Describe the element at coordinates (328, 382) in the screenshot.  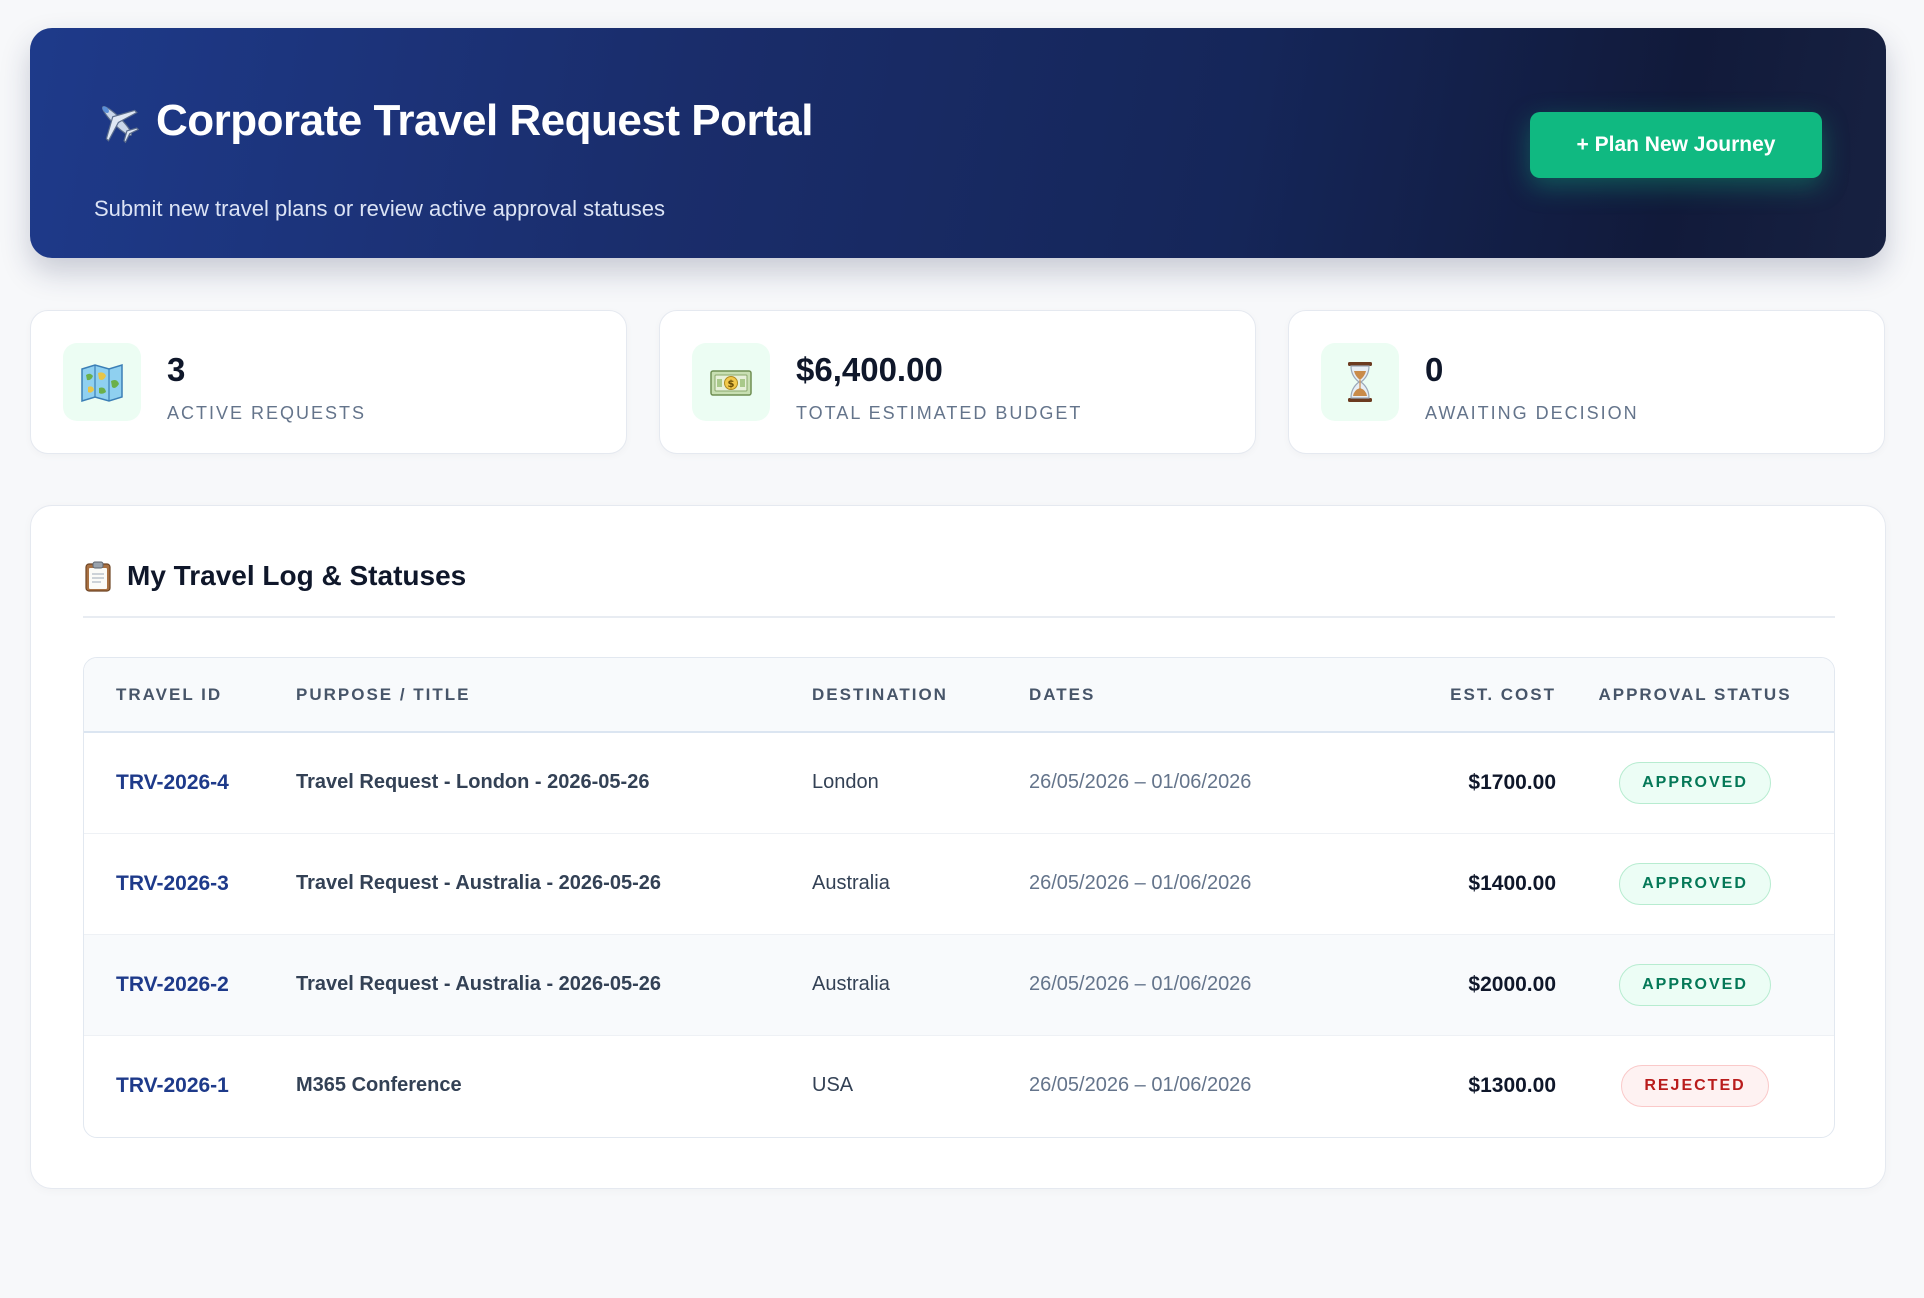
I see `stat-card-active-requests: 3 Active Requests` at that location.